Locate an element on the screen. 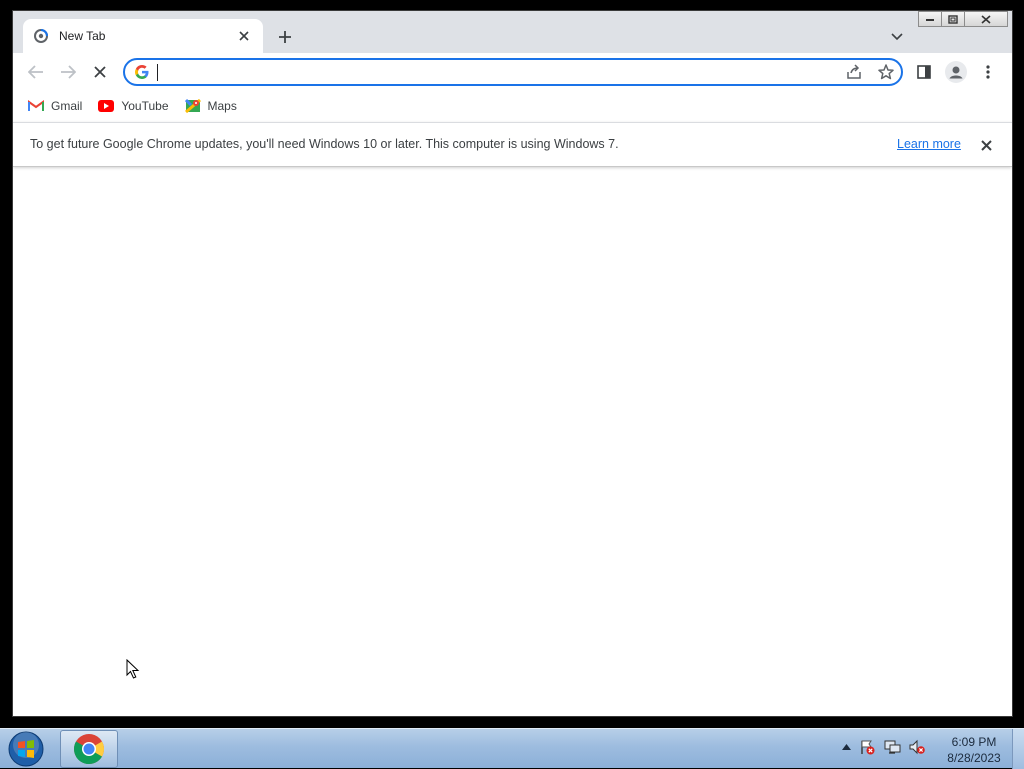 This screenshot has width=1024, height=769. bookmark-youtube: YouTube is located at coordinates (133, 106).